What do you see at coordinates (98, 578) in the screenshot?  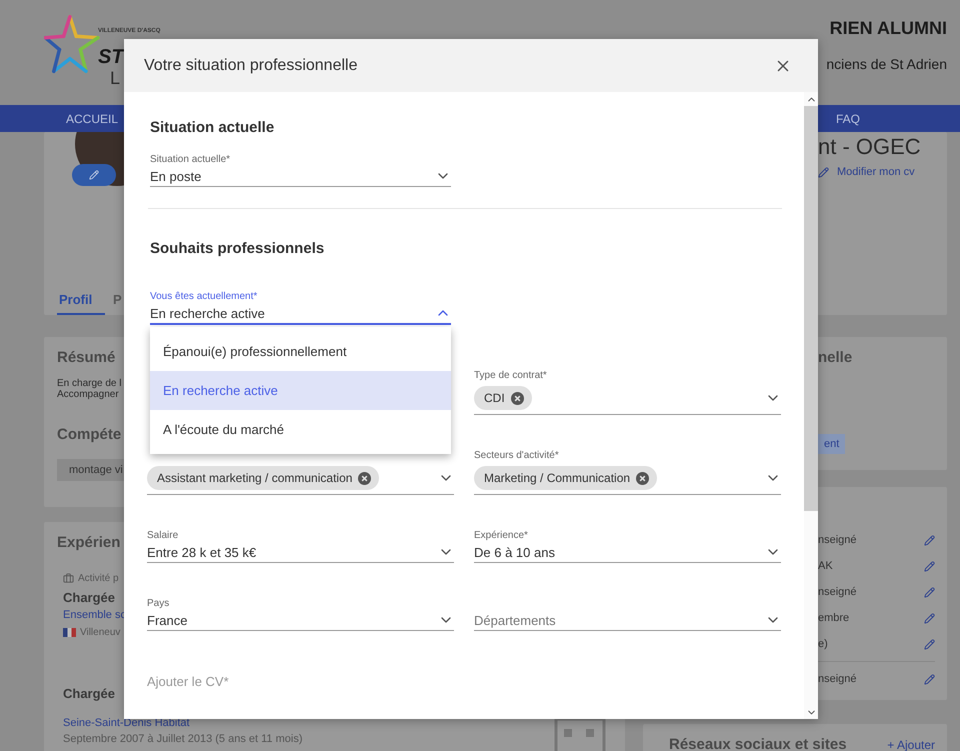 I see `category-label: Activité p` at bounding box center [98, 578].